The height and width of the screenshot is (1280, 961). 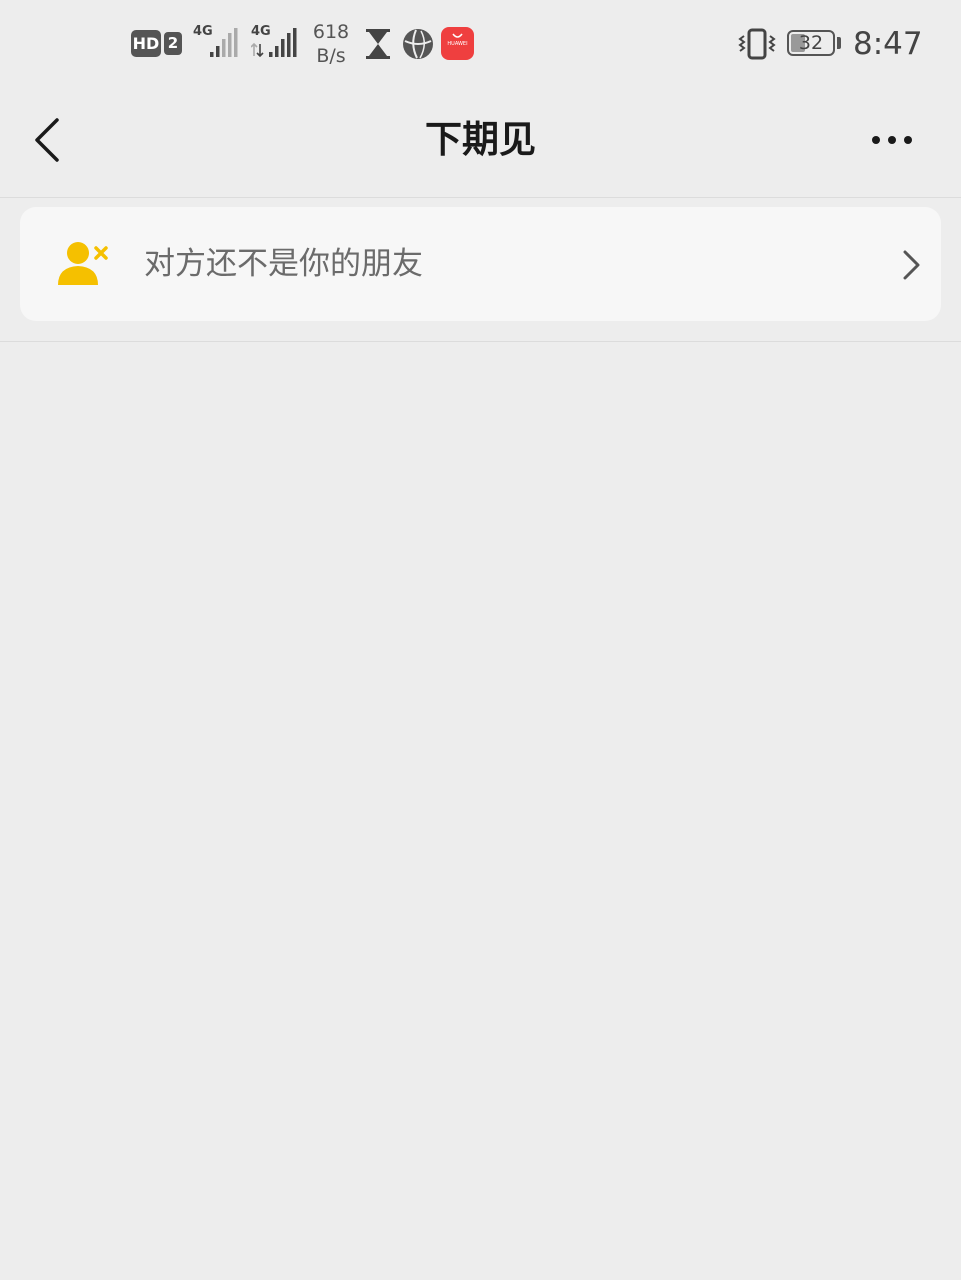 I want to click on sim-badge: 2, so click(x=173, y=43).